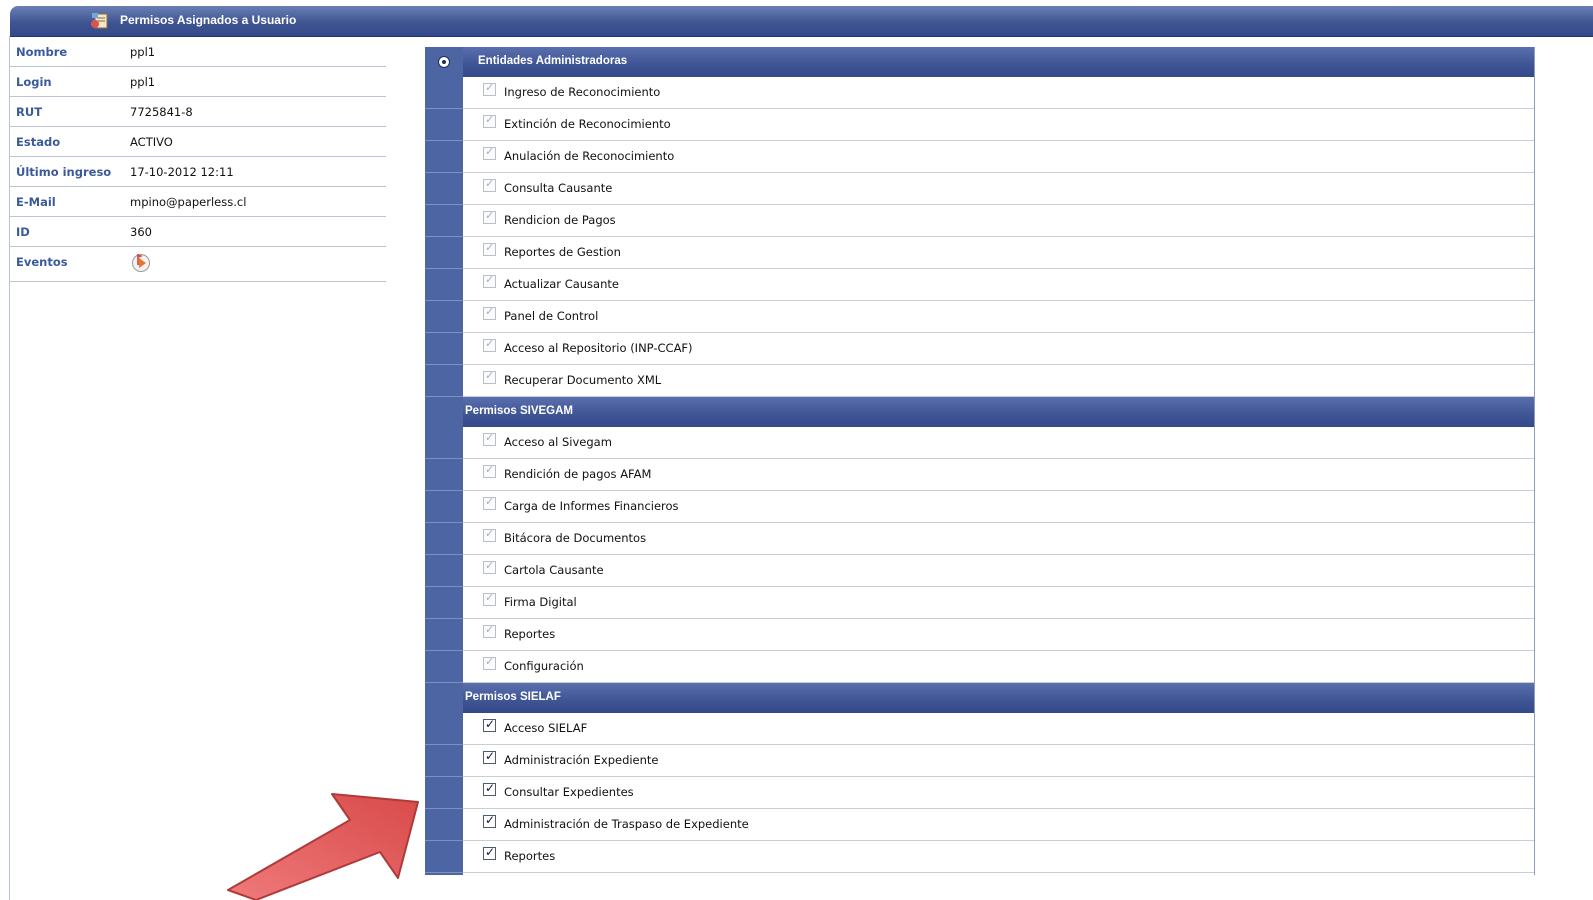  I want to click on permission-item: Recuperar Documento XML, so click(998, 381).